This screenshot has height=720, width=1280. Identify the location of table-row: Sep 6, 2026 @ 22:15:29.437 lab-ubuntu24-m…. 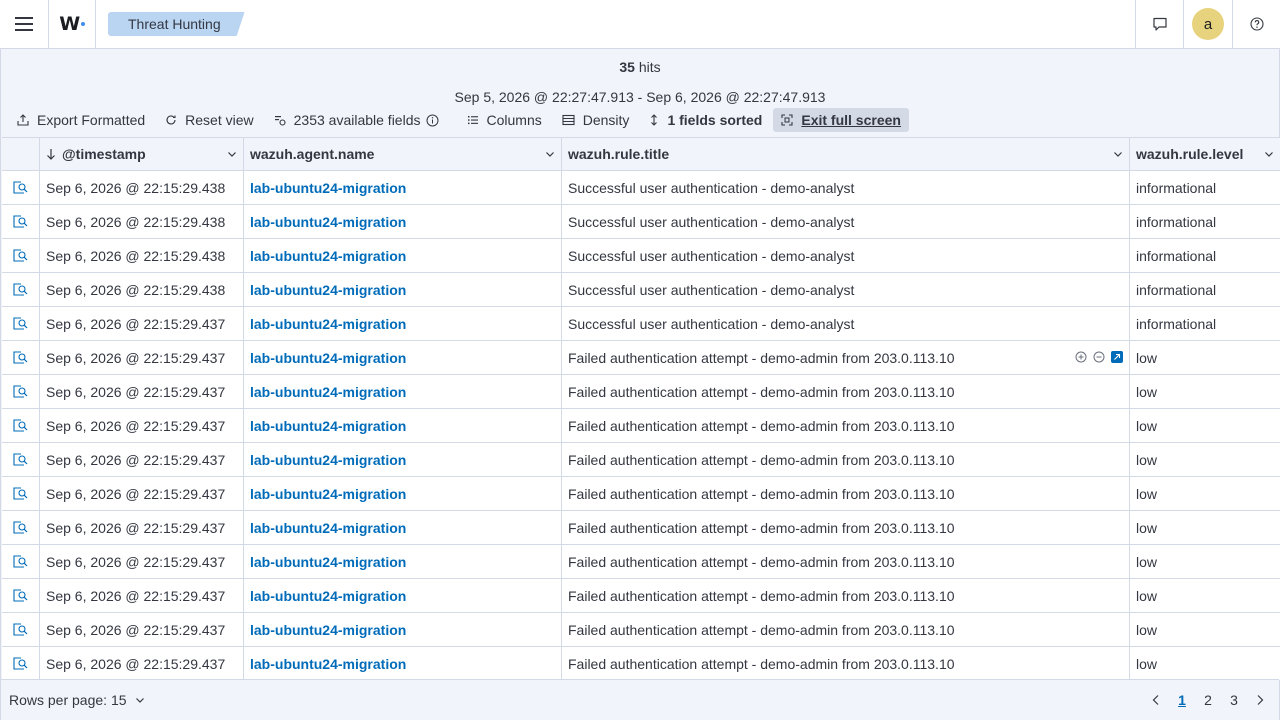
(641, 324).